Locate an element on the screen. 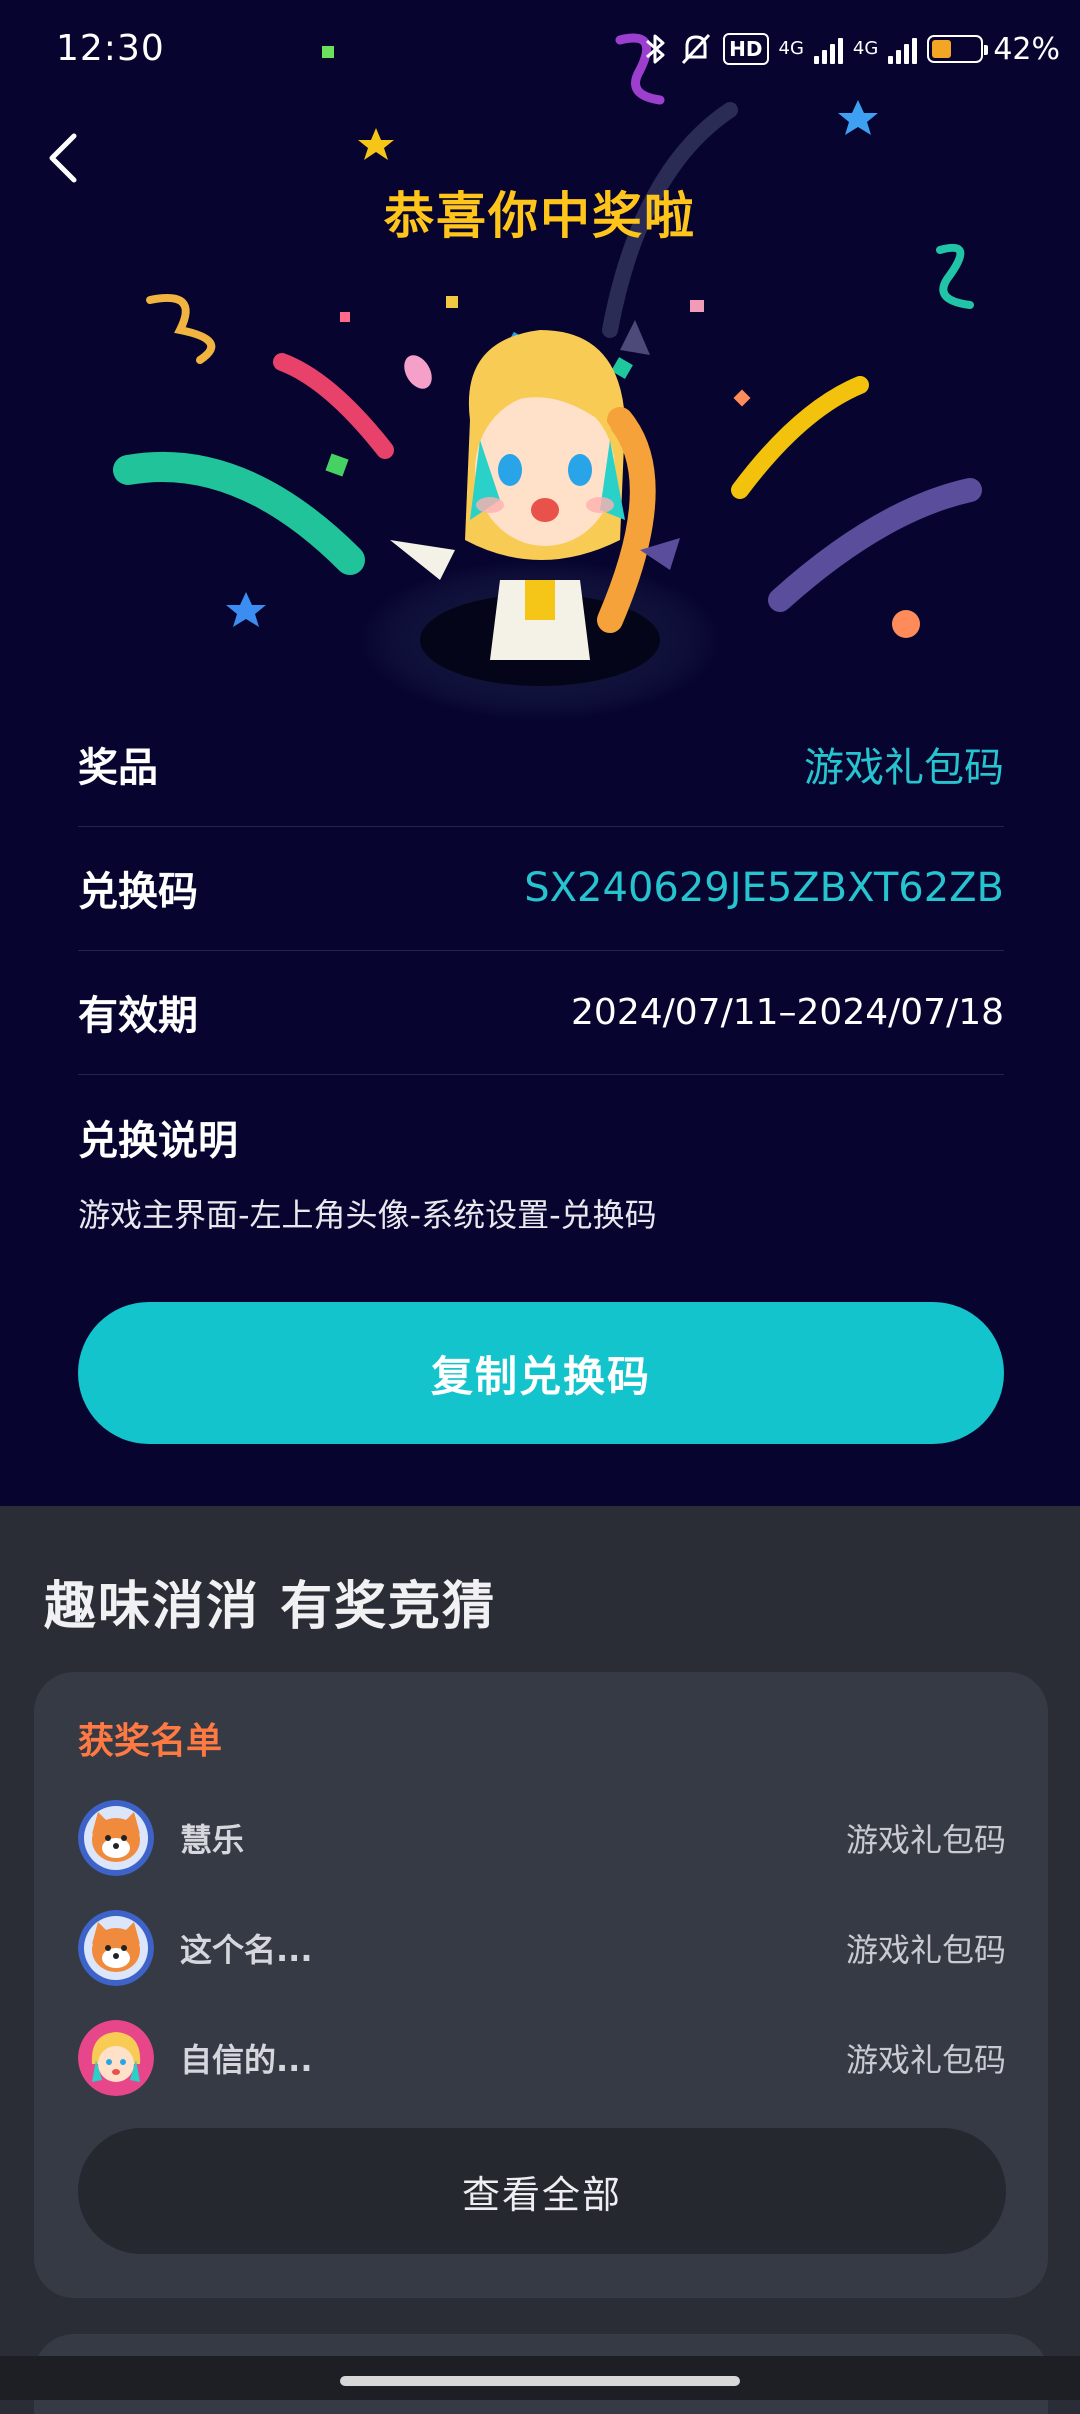 This screenshot has width=1080, height=2414. validity-row: 有效期 2024/07/11–2024/07/18 is located at coordinates (541, 1012).